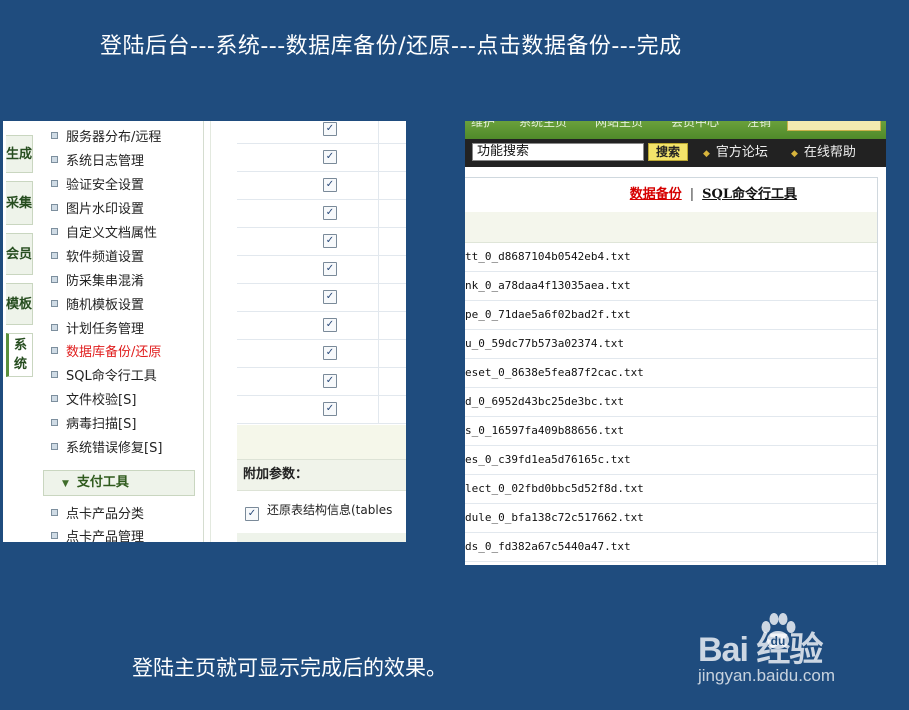 The height and width of the screenshot is (710, 909). I want to click on search-bar: 功能搜索 搜索 ◆ 官方论坛 ◆ 在线帮助, so click(675, 153).